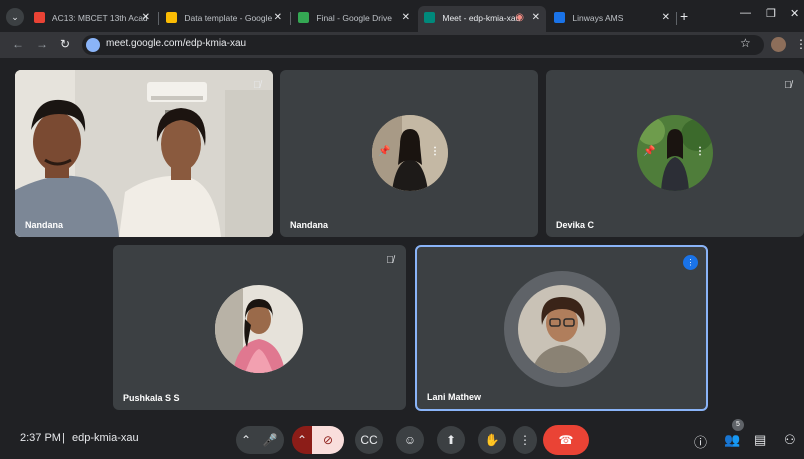  What do you see at coordinates (246, 440) in the screenshot?
I see `audio-options-button: ⌃` at bounding box center [246, 440].